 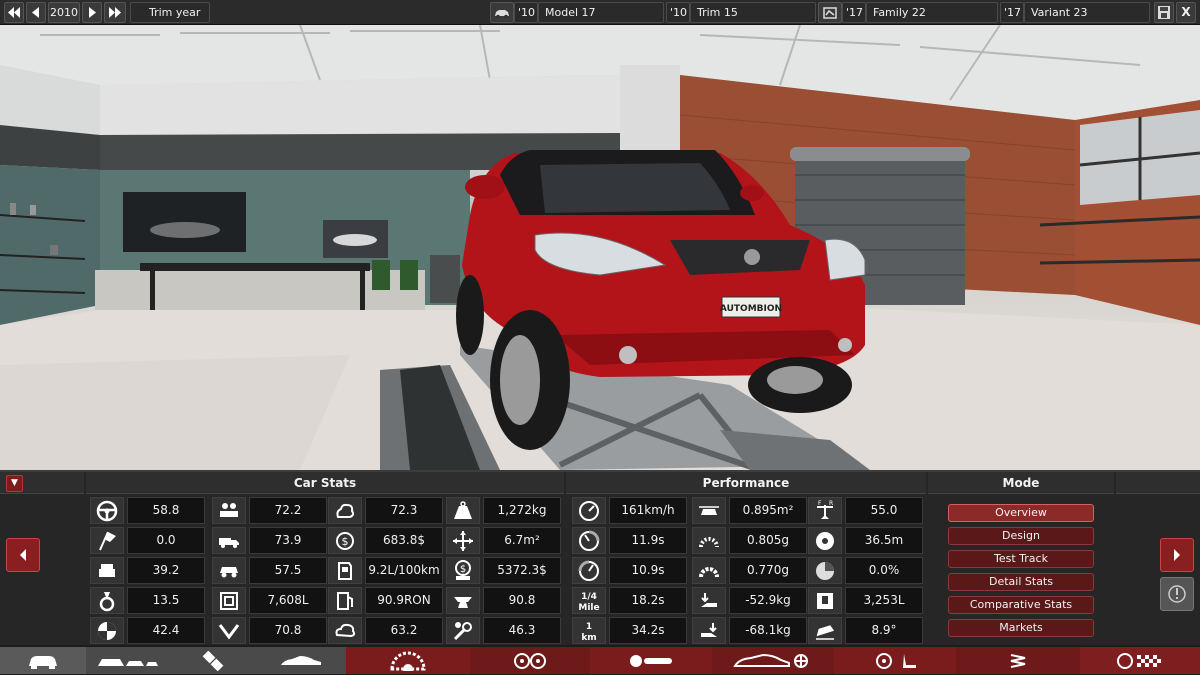 What do you see at coordinates (1087, 12) in the screenshot?
I see `variant-name-field: Variant 23` at bounding box center [1087, 12].